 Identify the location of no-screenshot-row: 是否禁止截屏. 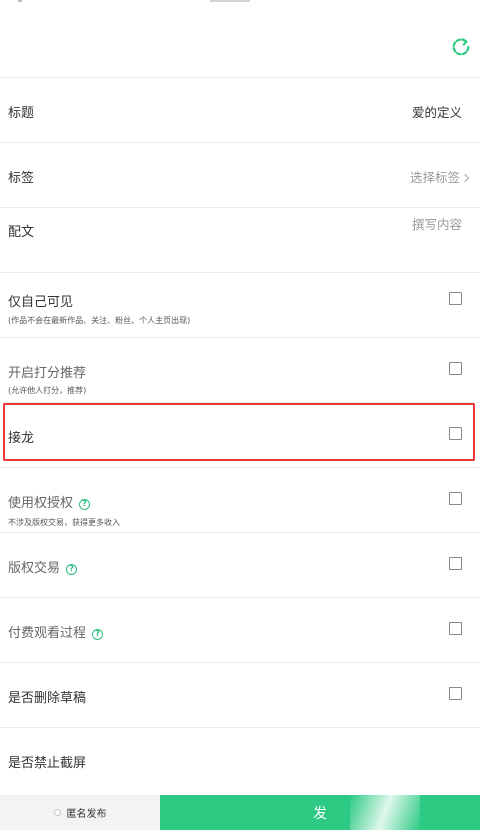
(240, 760).